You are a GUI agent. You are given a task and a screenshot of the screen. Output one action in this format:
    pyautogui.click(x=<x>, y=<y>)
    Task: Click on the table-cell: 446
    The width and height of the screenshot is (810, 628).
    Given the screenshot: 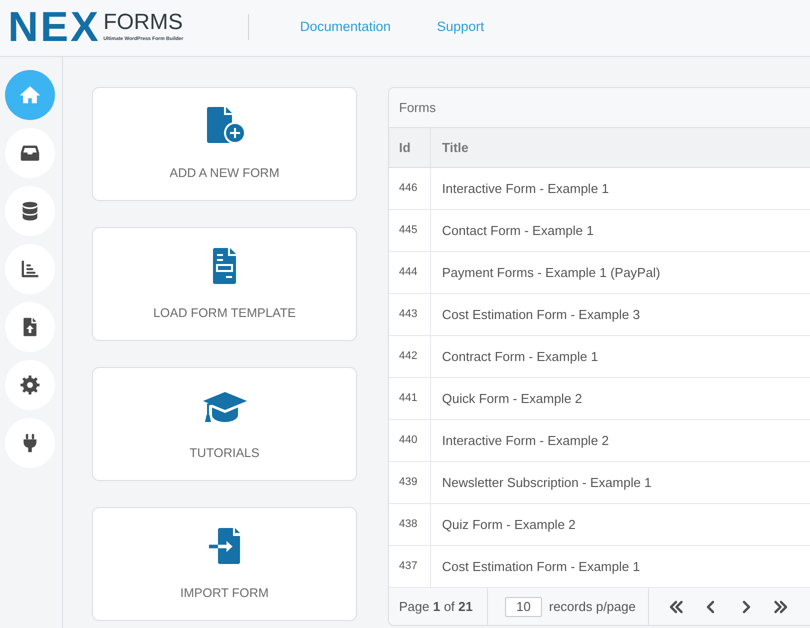 What is the action you would take?
    pyautogui.click(x=410, y=188)
    